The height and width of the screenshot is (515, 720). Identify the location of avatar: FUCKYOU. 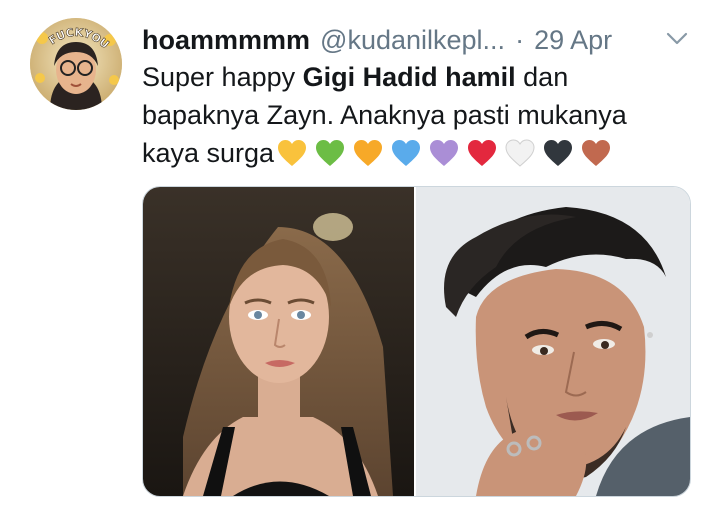
(76, 64).